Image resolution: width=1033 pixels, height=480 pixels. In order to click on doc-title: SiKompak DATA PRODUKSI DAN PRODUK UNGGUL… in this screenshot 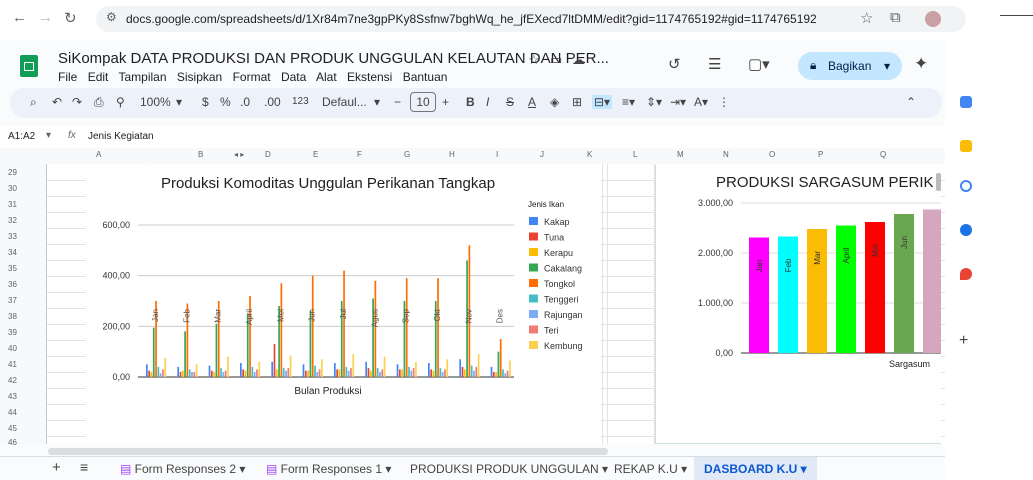, I will do `click(333, 58)`.